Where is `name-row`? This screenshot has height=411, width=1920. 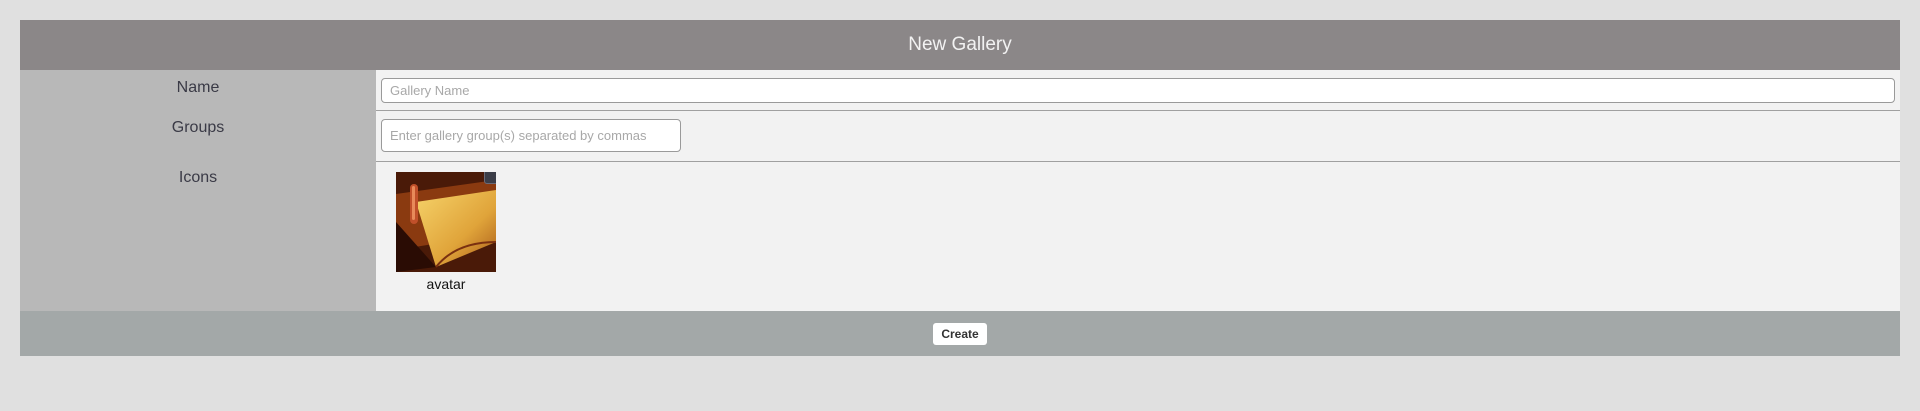 name-row is located at coordinates (1138, 90).